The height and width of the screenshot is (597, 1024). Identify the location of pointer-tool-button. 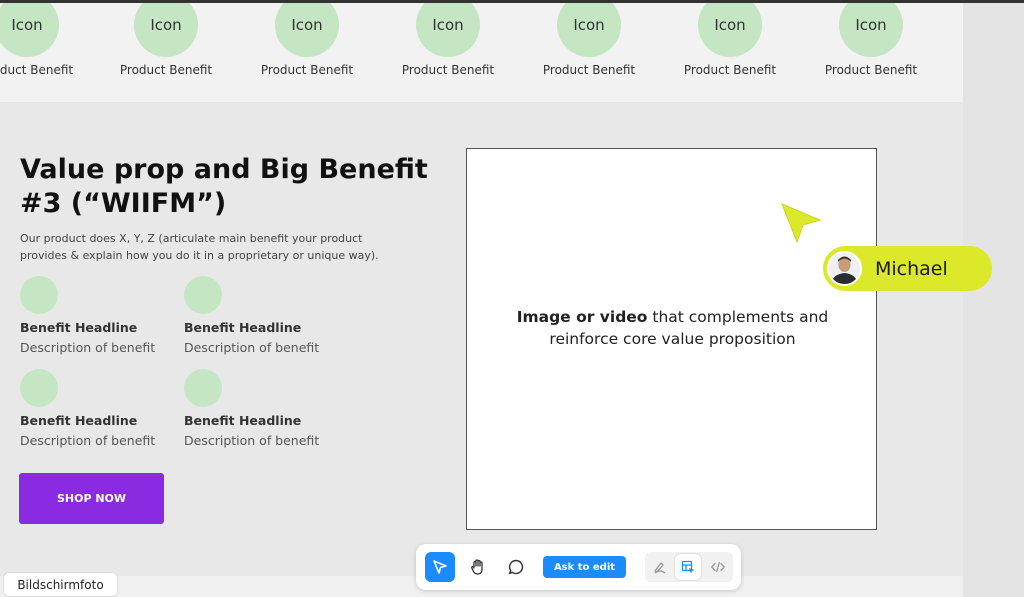
(440, 567).